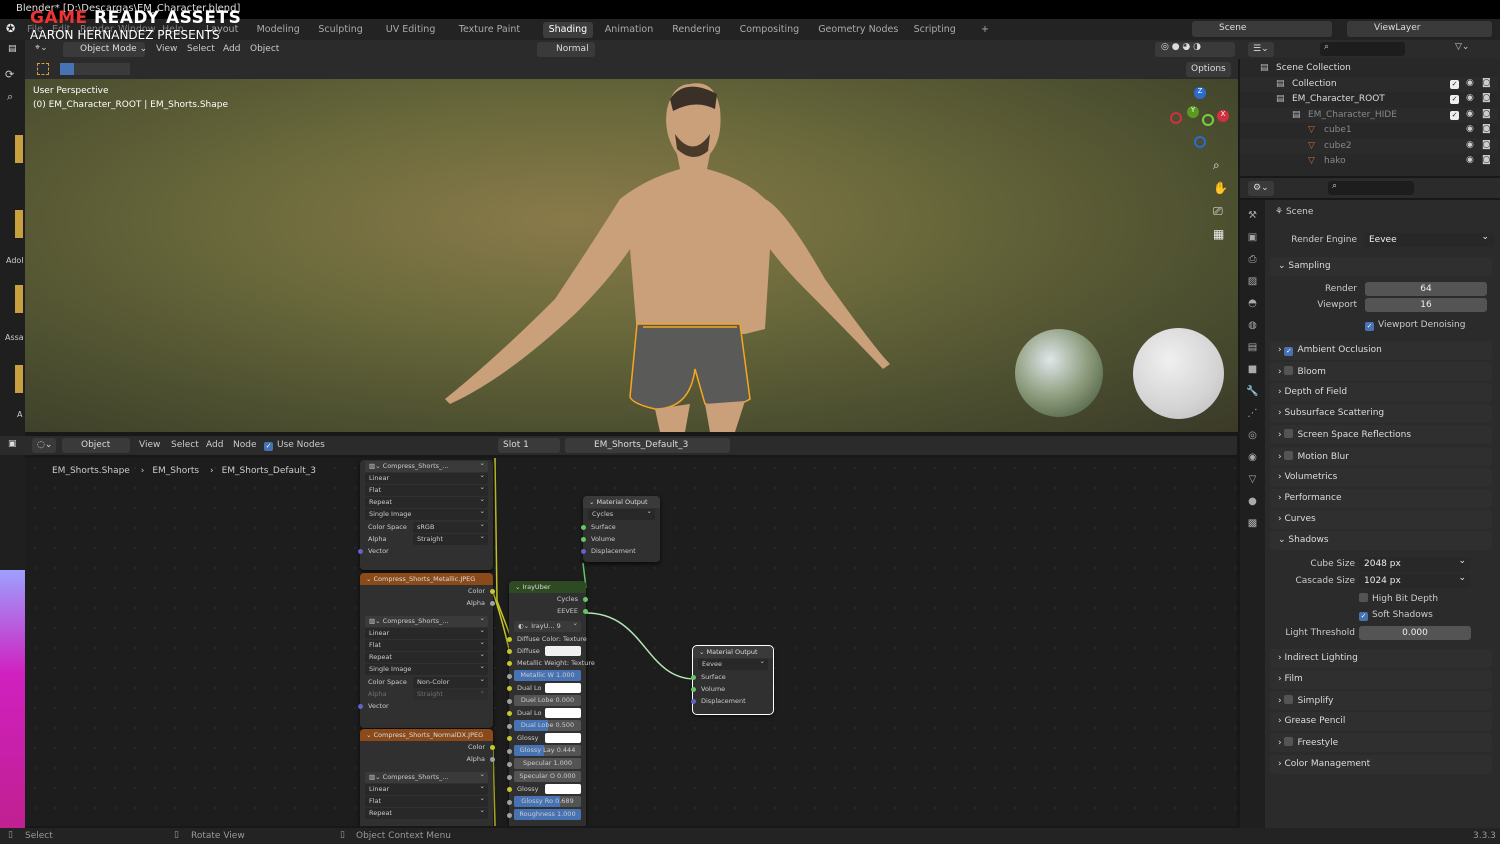  What do you see at coordinates (450, 526) in the screenshot?
I see `color-space-dropdown: sRGB` at bounding box center [450, 526].